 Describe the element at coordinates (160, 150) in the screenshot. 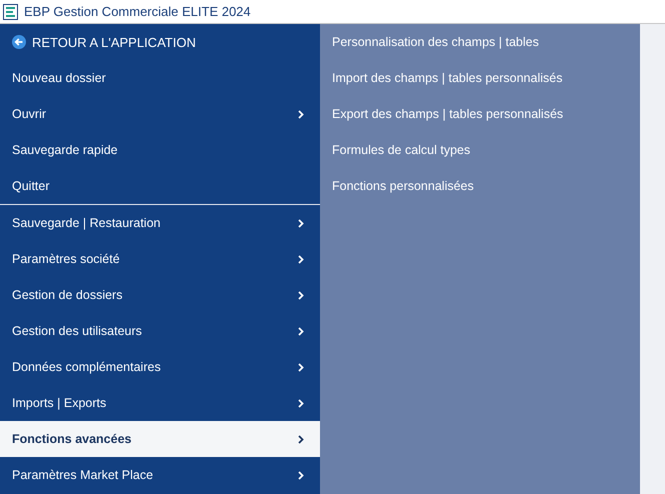

I see `menu-item: Sauvegarde rapide` at that location.